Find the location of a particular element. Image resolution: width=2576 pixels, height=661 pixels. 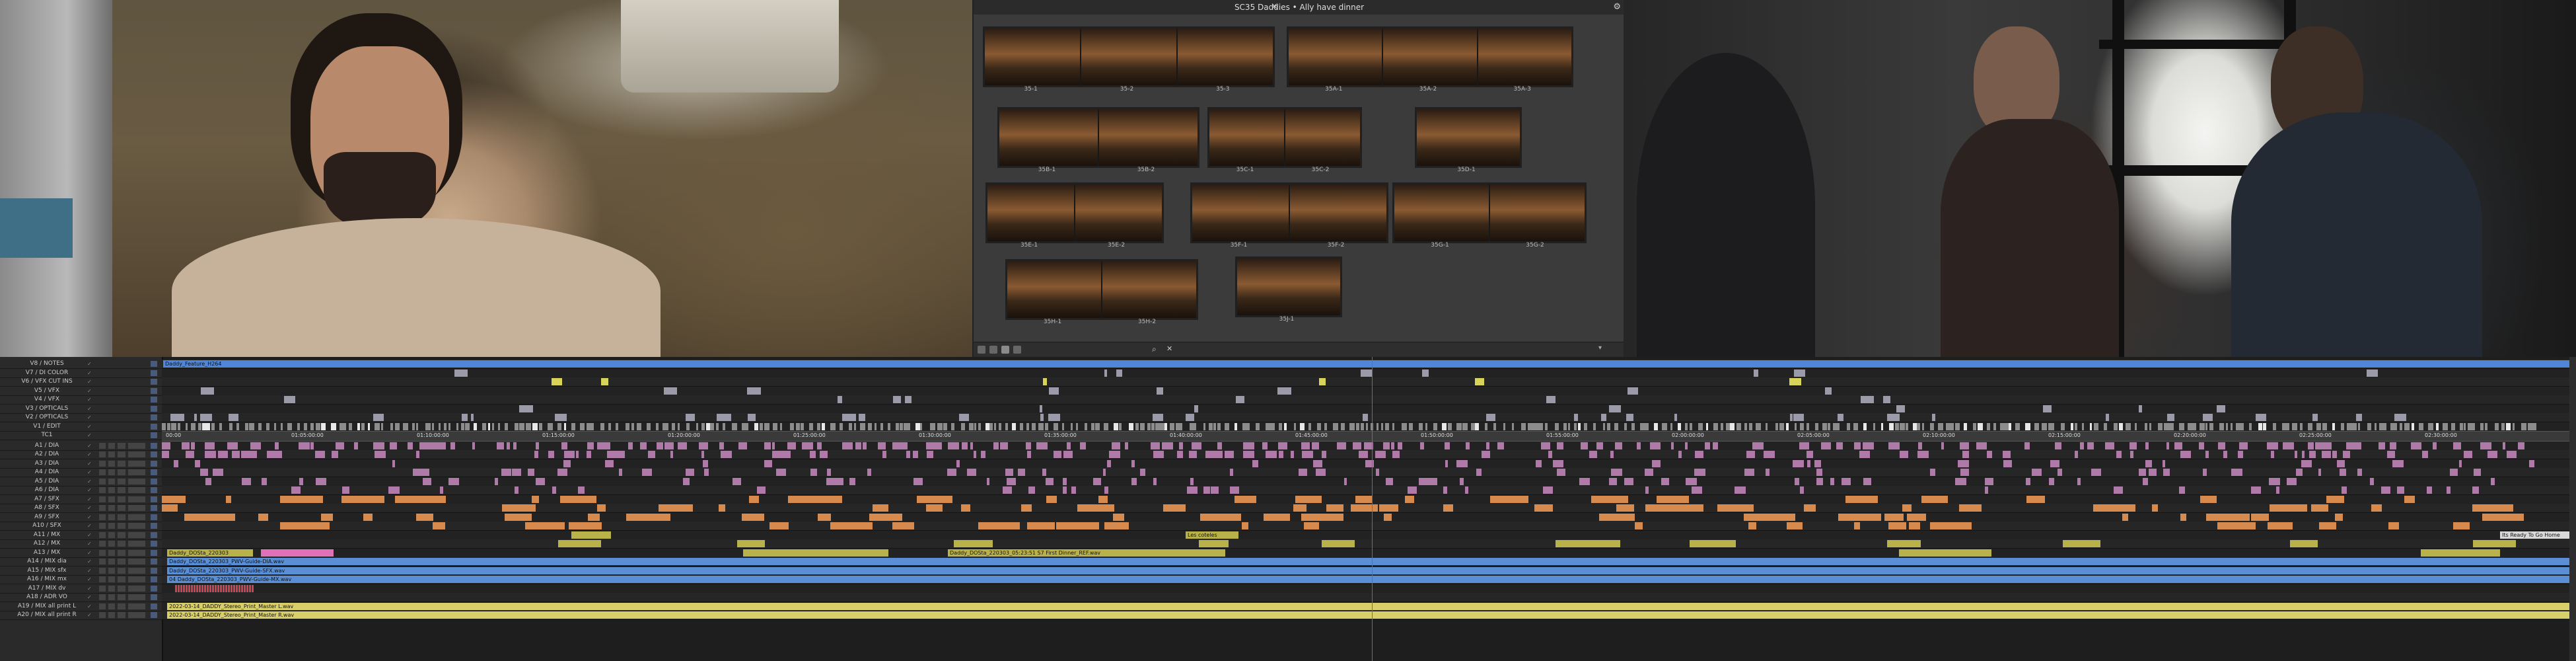

track-header: V3 / OPTICALS ✓ is located at coordinates (81, 409).